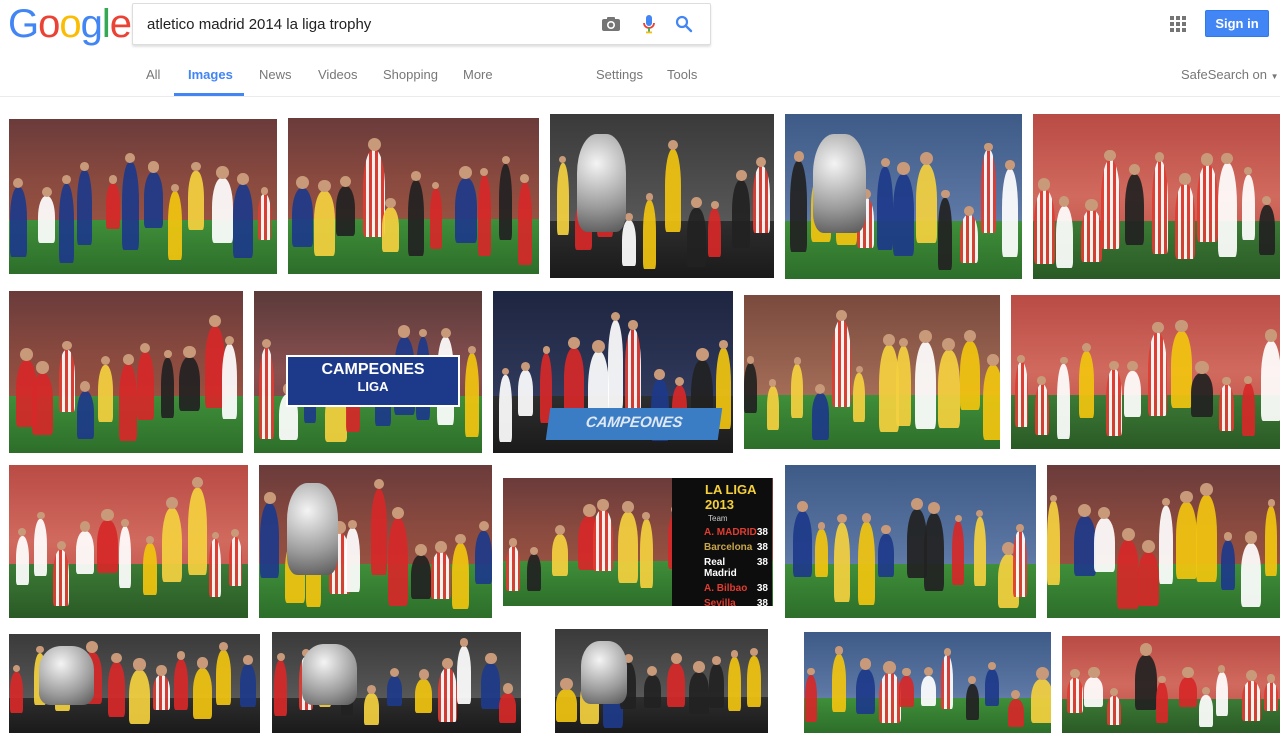 The height and width of the screenshot is (733, 1280). What do you see at coordinates (611, 24) in the screenshot?
I see `camera-icon` at bounding box center [611, 24].